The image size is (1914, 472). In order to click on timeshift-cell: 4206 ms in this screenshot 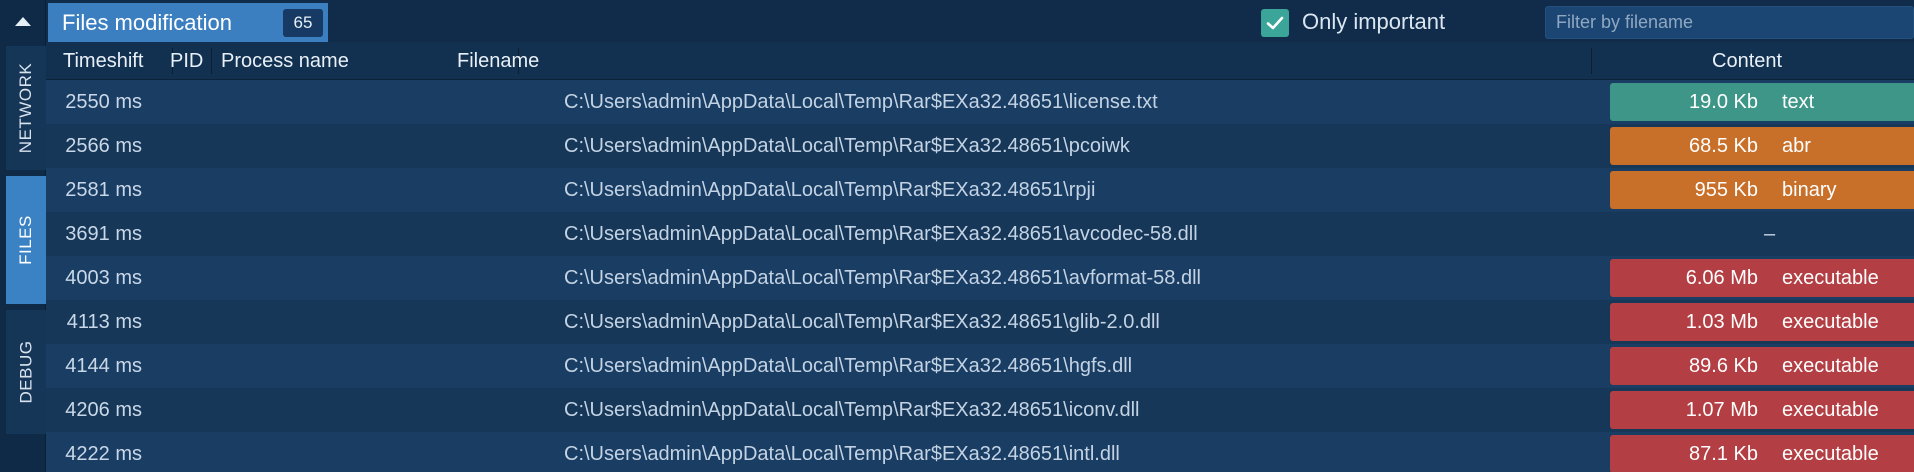, I will do `click(103, 409)`.